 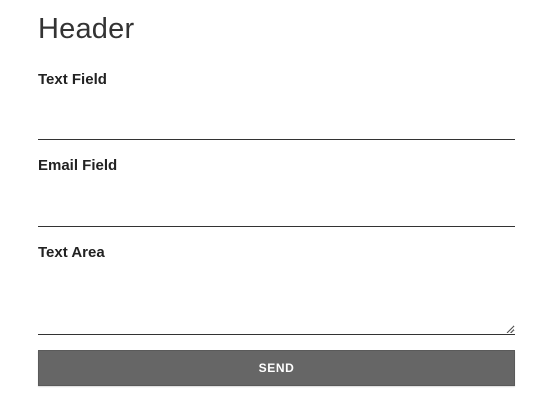 What do you see at coordinates (276, 368) in the screenshot?
I see `send-button: SEND` at bounding box center [276, 368].